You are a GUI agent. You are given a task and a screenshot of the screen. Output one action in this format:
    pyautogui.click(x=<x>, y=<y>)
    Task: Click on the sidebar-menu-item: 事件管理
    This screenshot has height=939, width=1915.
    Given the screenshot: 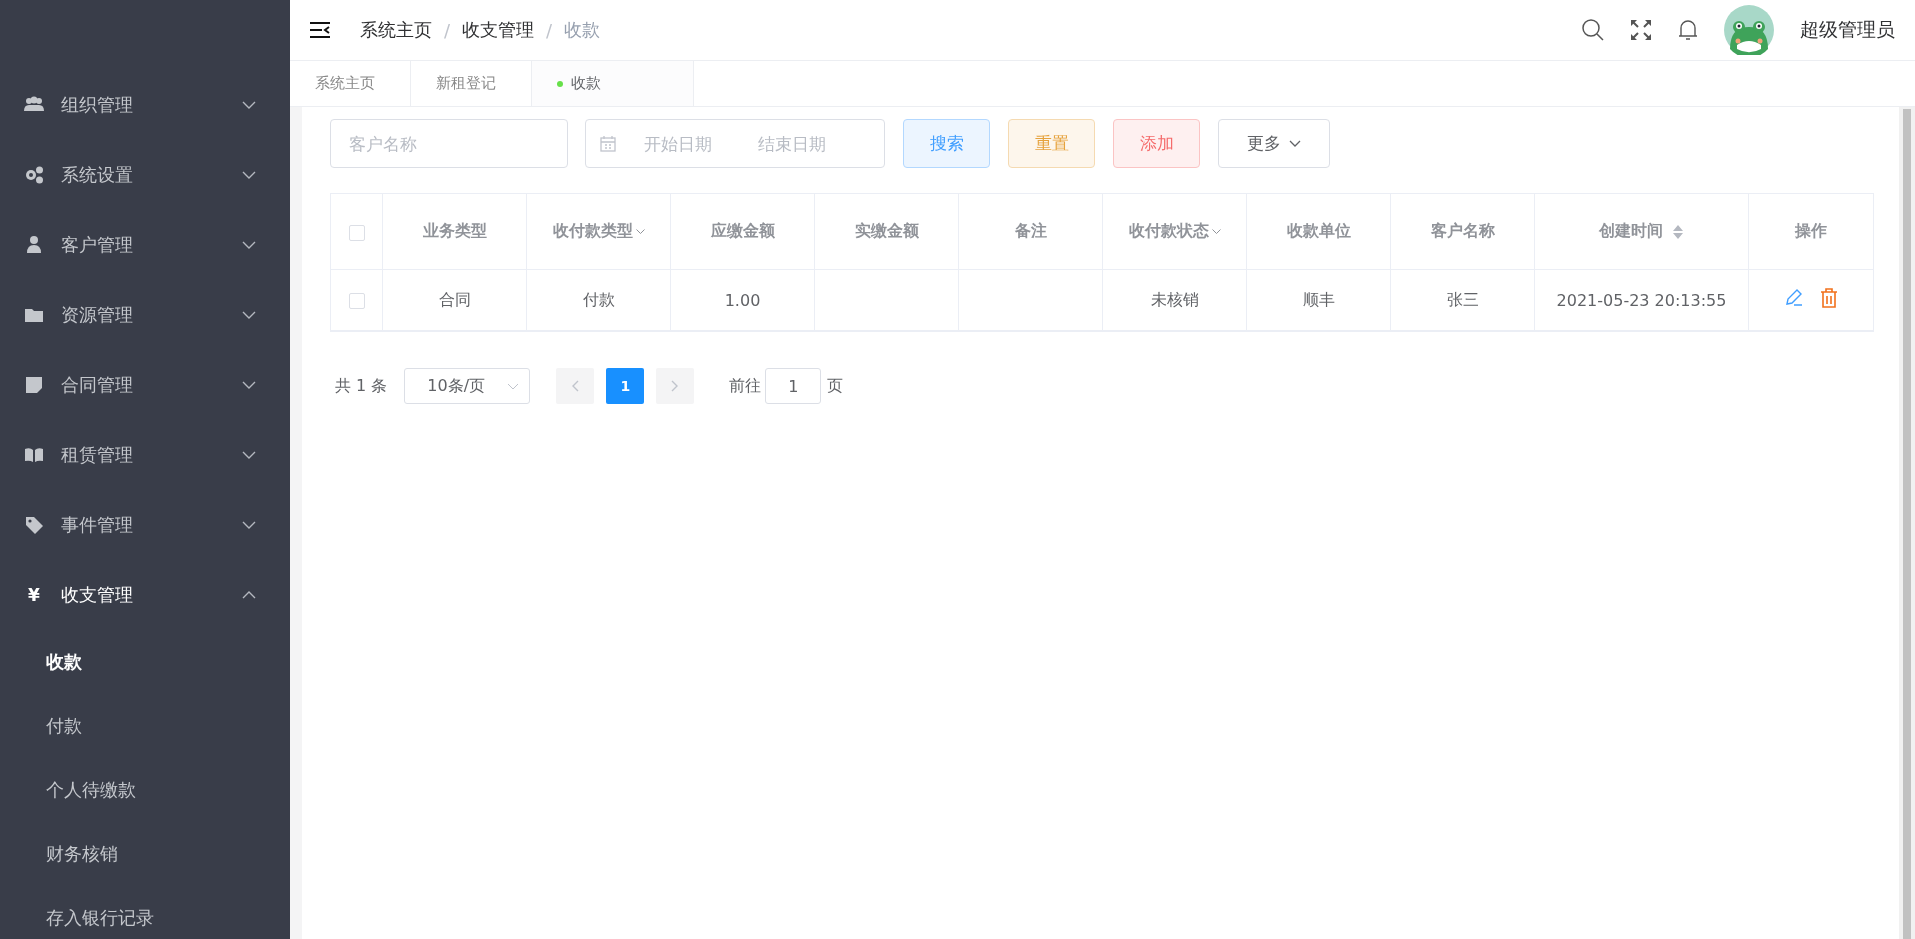 What is the action you would take?
    pyautogui.click(x=145, y=525)
    